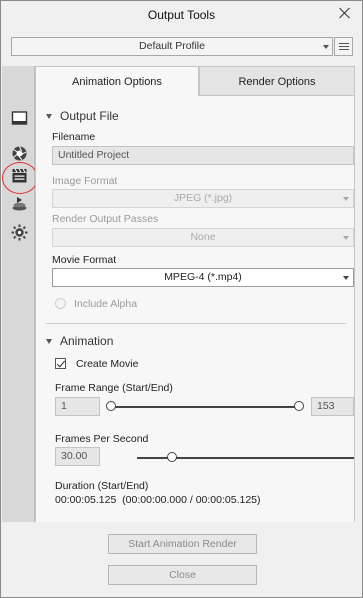 The image size is (363, 598). Describe the element at coordinates (20, 294) in the screenshot. I see `sidebar` at that location.